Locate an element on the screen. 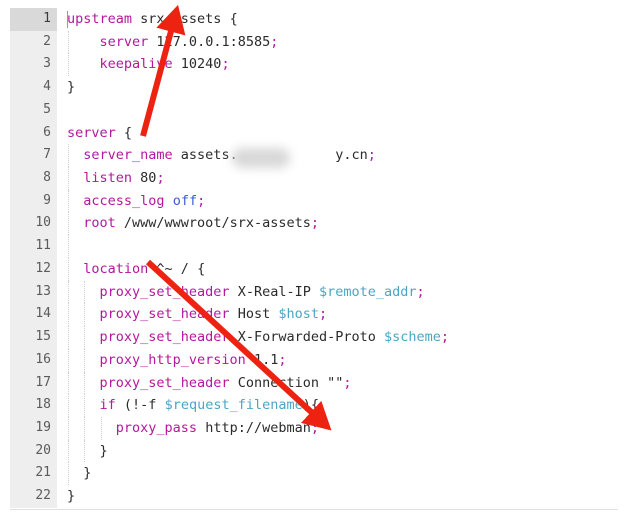 This screenshot has width=626, height=529. code-line-row: 4} is located at coordinates (314, 87).